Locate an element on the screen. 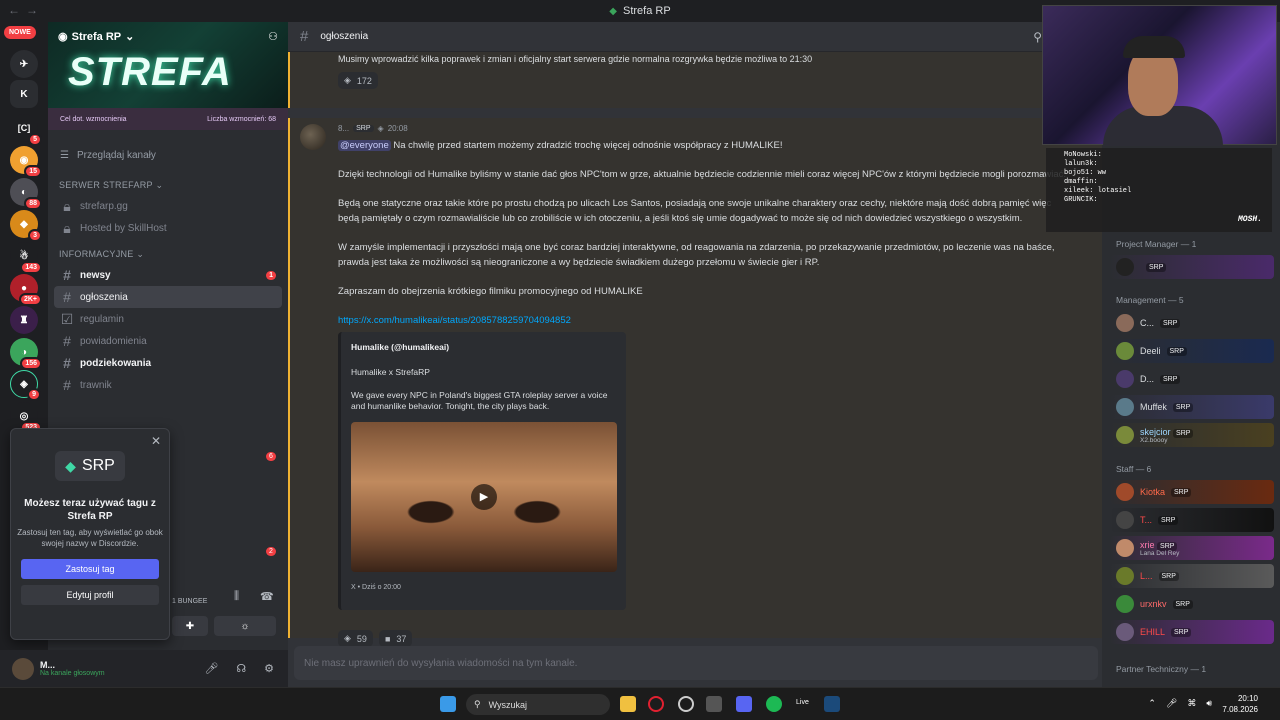  headphones-icon: ☊ is located at coordinates (241, 668).